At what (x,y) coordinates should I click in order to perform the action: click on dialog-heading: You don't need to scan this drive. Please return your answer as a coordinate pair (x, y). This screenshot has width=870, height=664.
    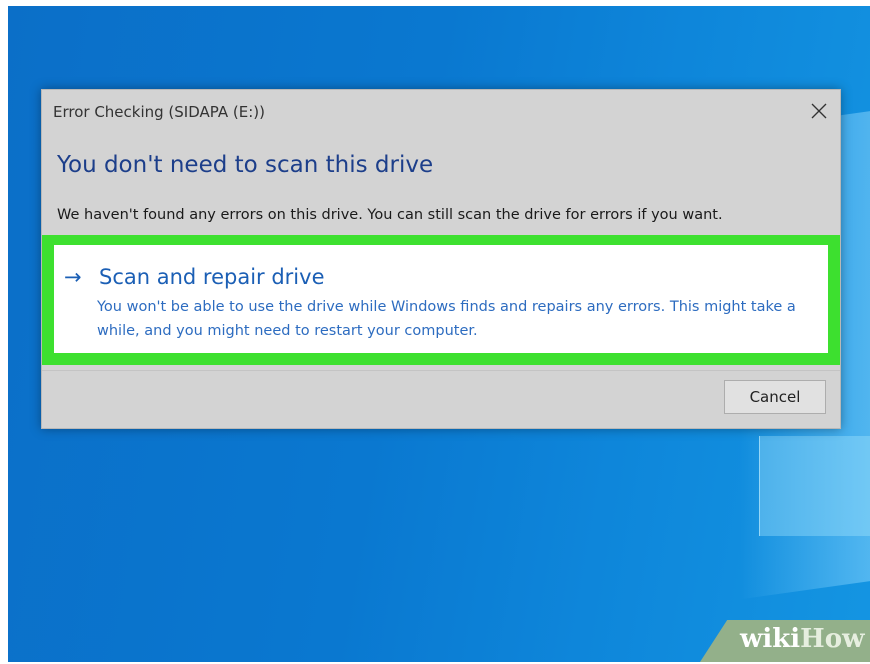
    Looking at the image, I should click on (245, 165).